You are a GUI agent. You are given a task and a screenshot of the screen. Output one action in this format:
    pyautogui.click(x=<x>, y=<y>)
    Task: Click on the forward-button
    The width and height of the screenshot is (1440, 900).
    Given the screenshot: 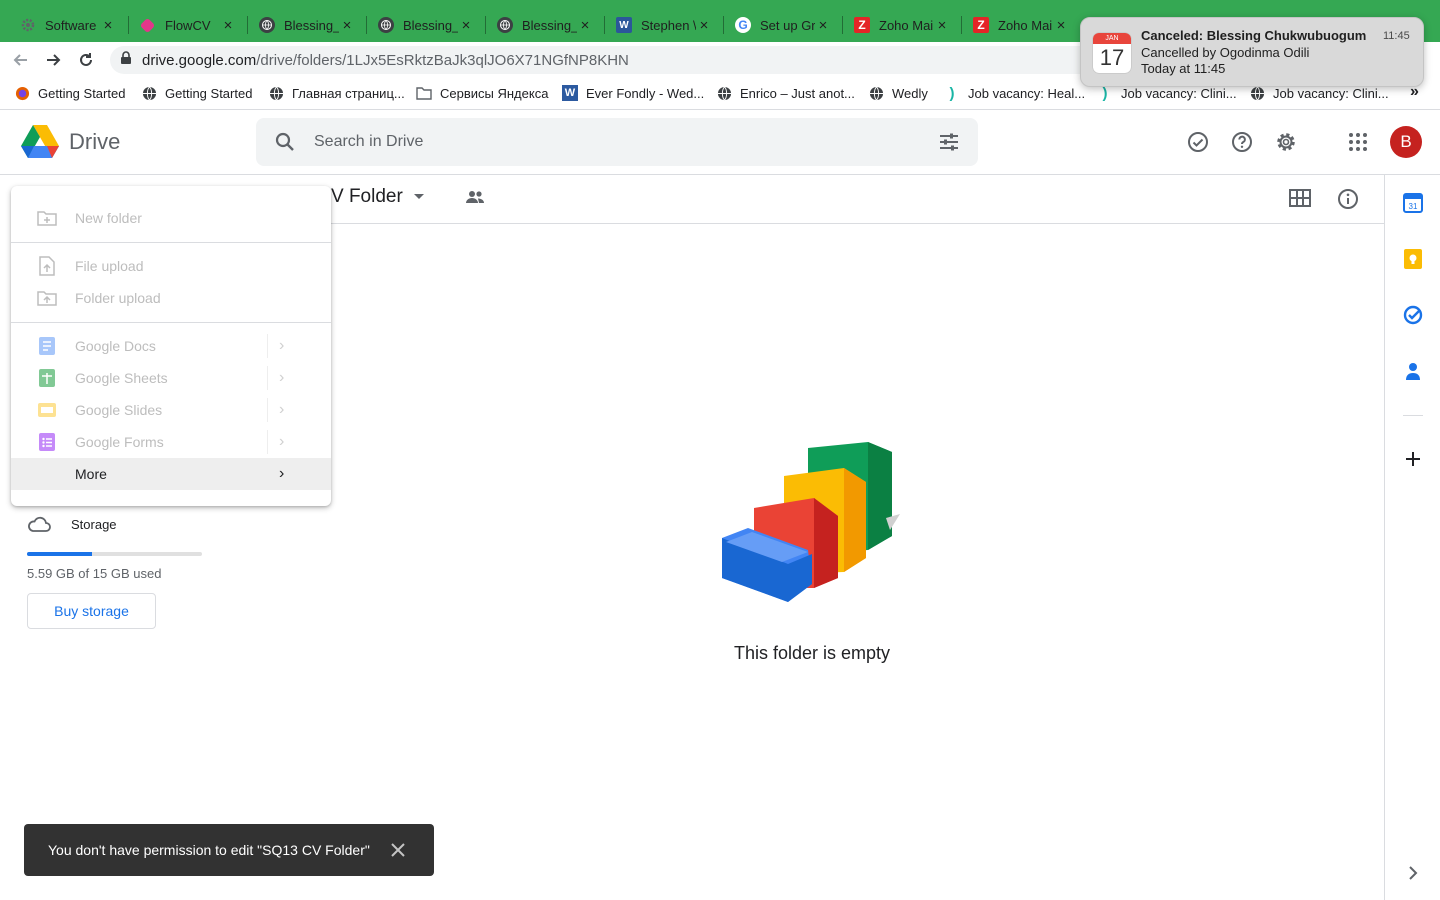 What is the action you would take?
    pyautogui.click(x=53, y=60)
    